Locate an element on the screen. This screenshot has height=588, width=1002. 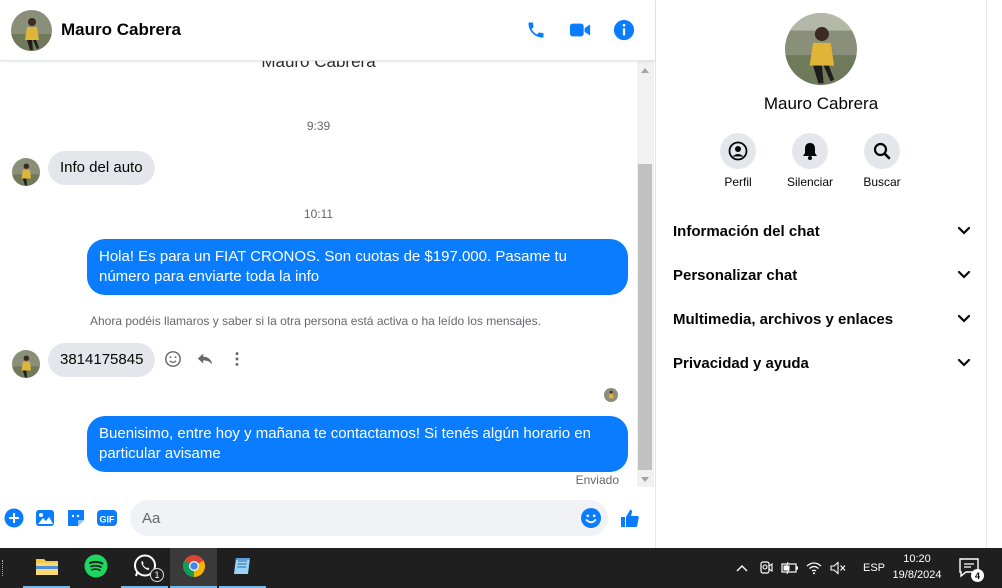
section-chat-info: Información del chat is located at coordinates (822, 231).